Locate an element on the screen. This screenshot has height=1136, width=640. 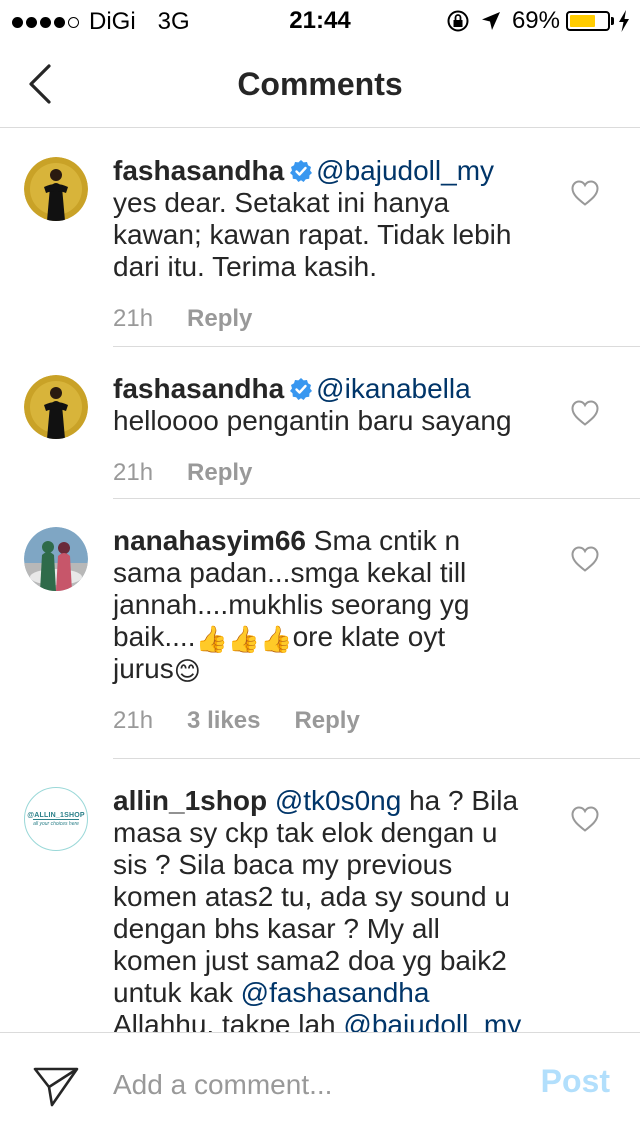
comment-mention: @tk0s0ng is located at coordinates (338, 800).